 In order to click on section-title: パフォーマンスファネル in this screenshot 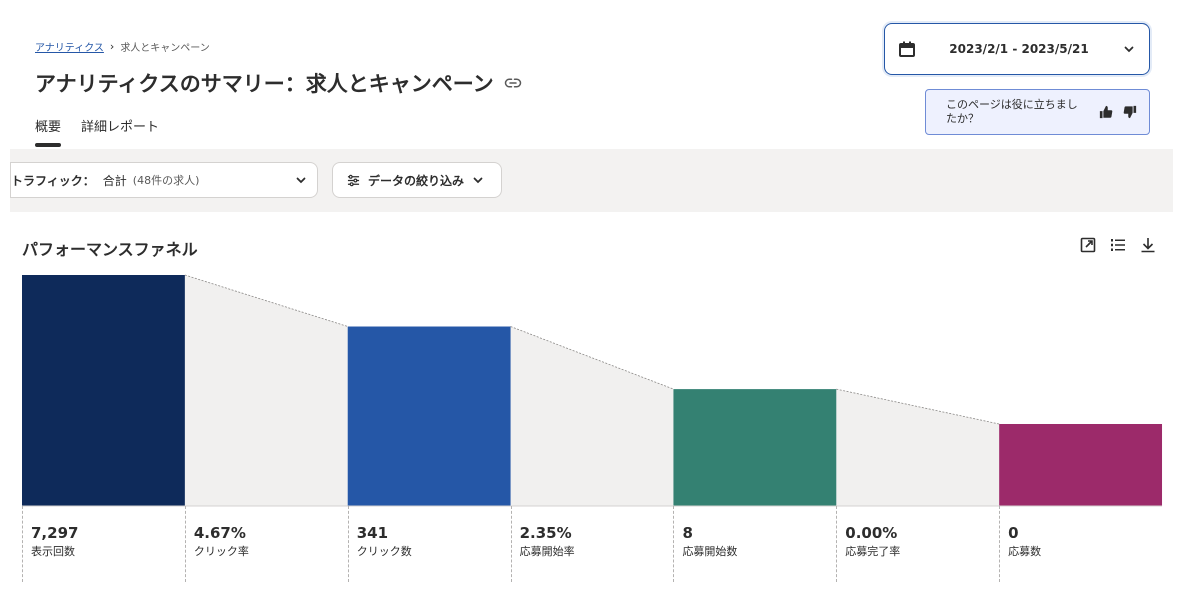, I will do `click(110, 249)`.